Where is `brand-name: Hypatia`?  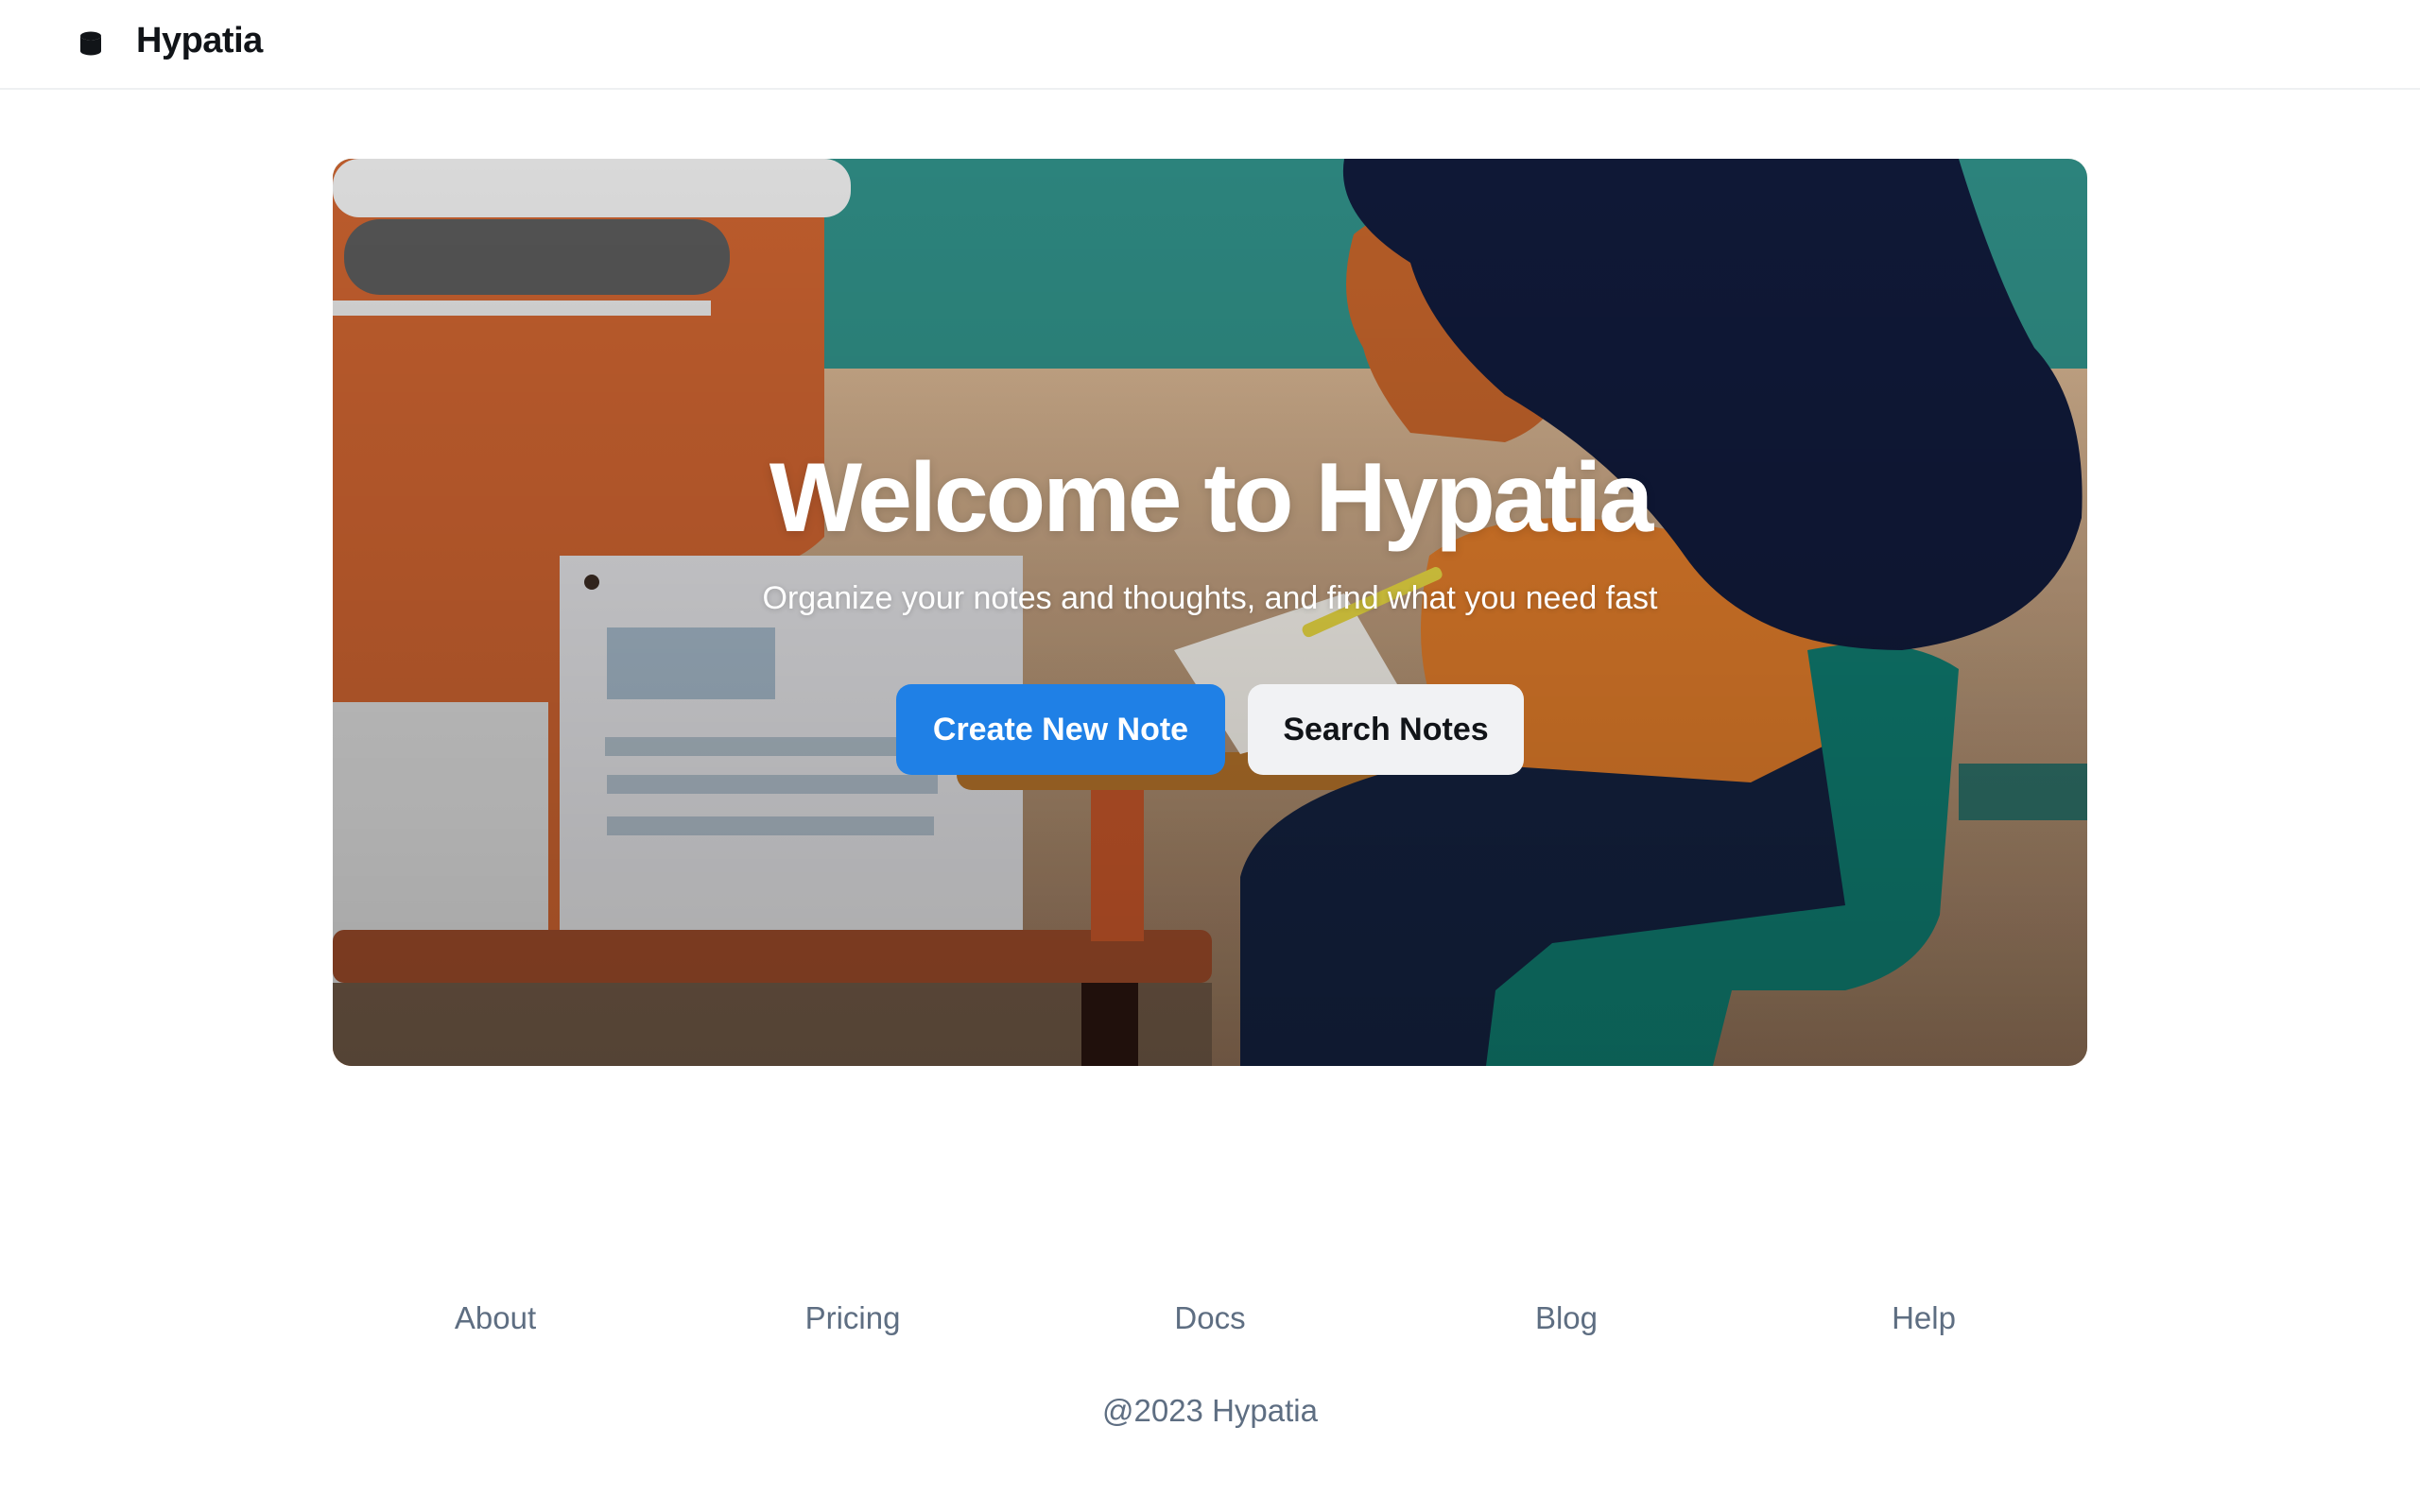 brand-name: Hypatia is located at coordinates (199, 41).